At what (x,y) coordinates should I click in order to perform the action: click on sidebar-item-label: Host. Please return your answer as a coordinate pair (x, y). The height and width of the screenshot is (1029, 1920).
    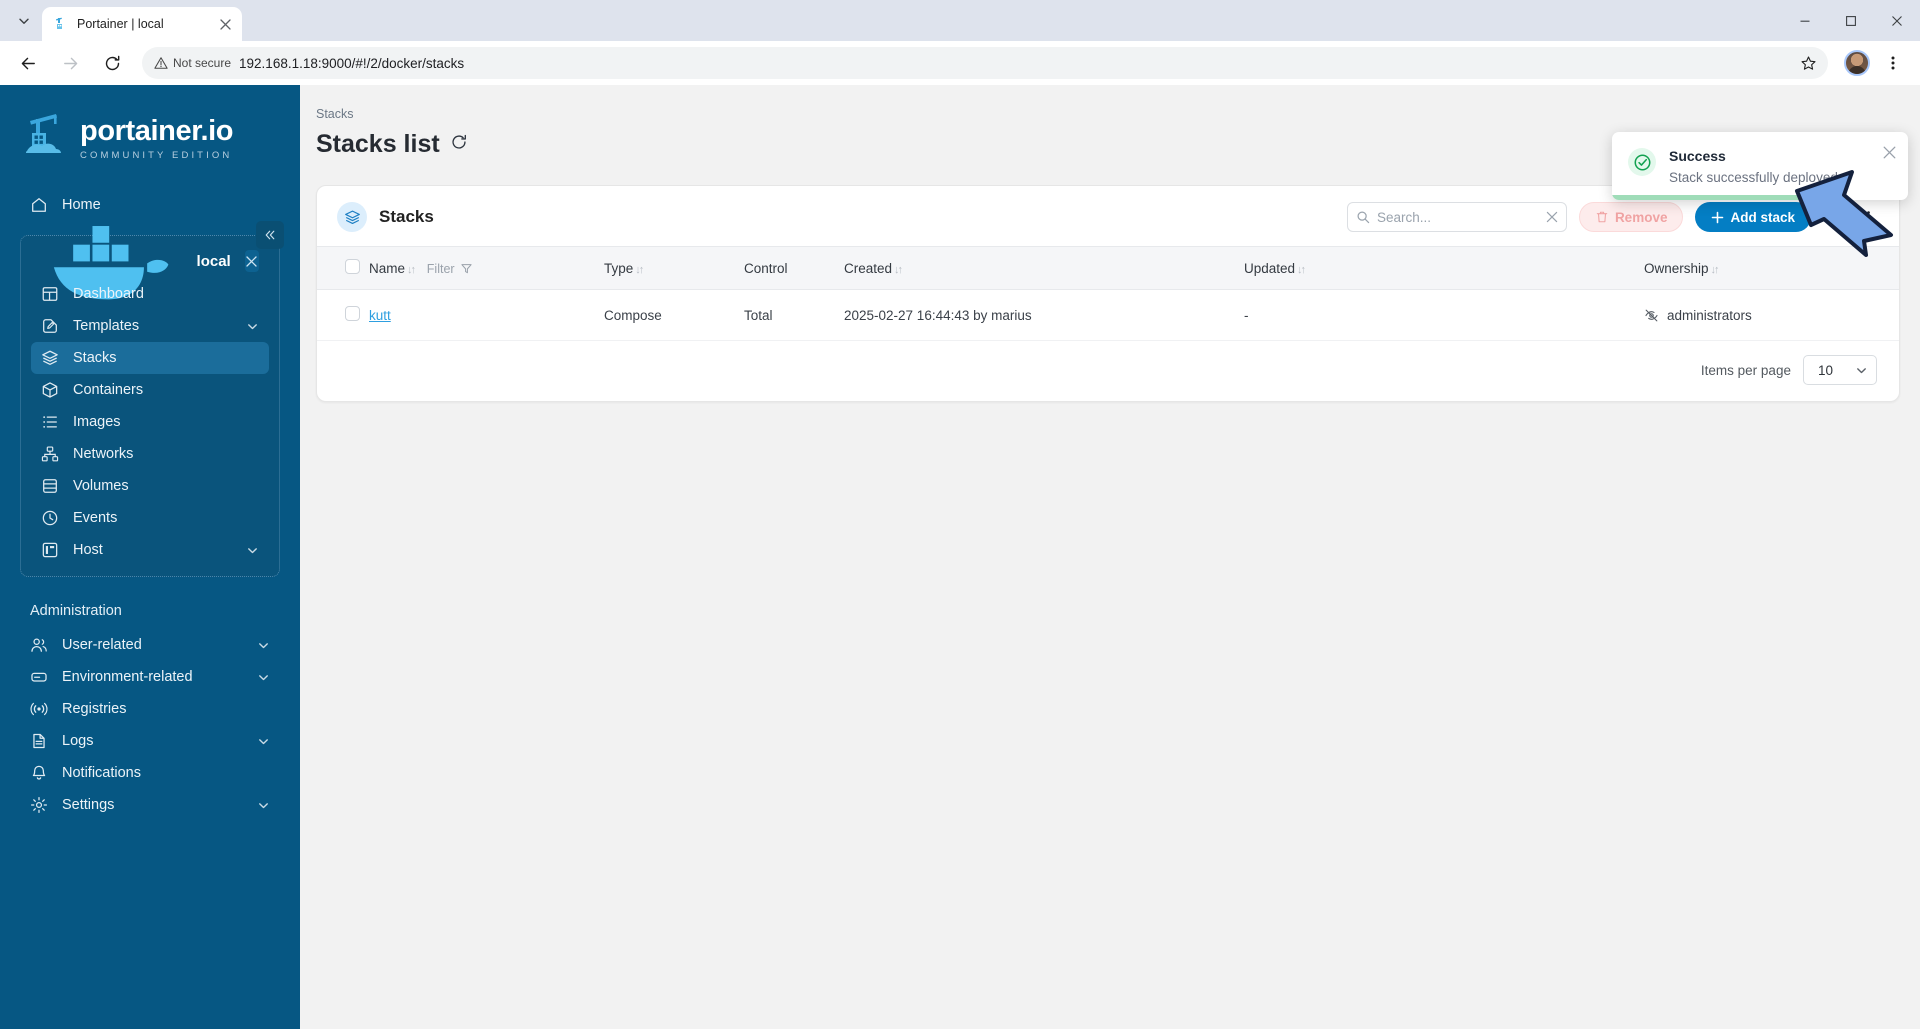
    Looking at the image, I should click on (88, 550).